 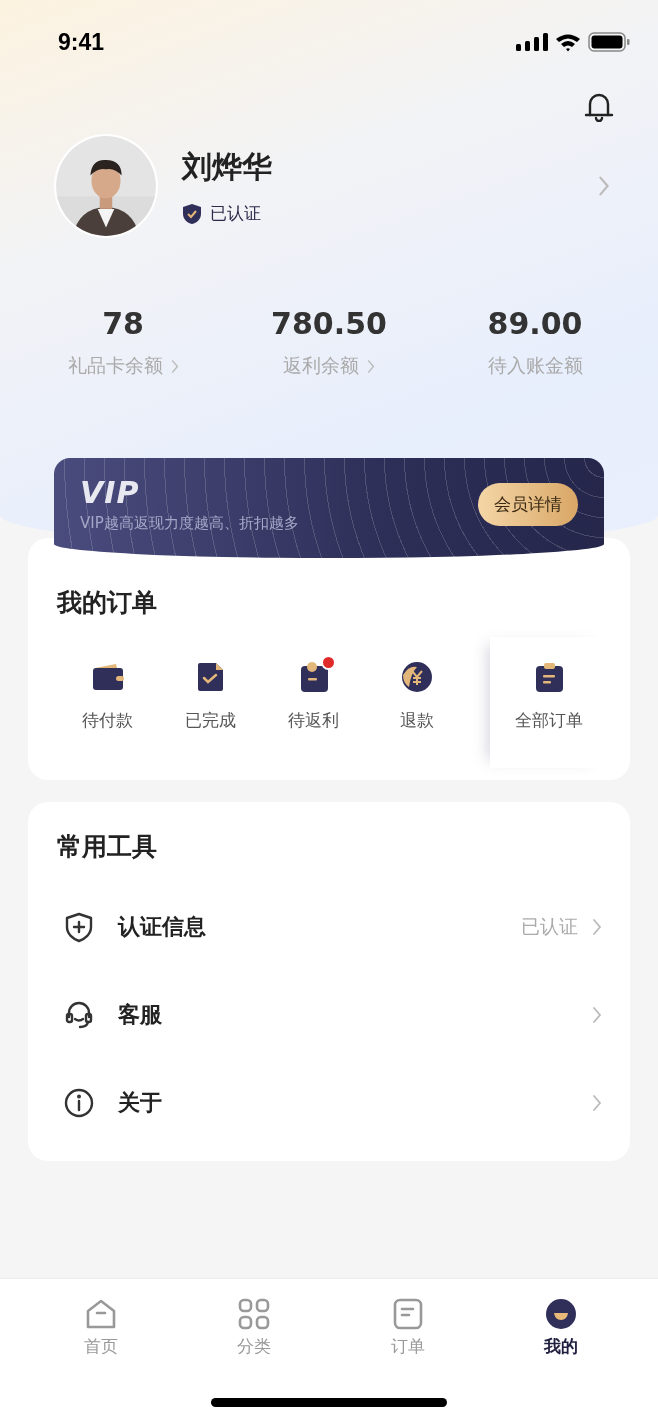 What do you see at coordinates (227, 167) in the screenshot?
I see `user-name: 刘烨华` at bounding box center [227, 167].